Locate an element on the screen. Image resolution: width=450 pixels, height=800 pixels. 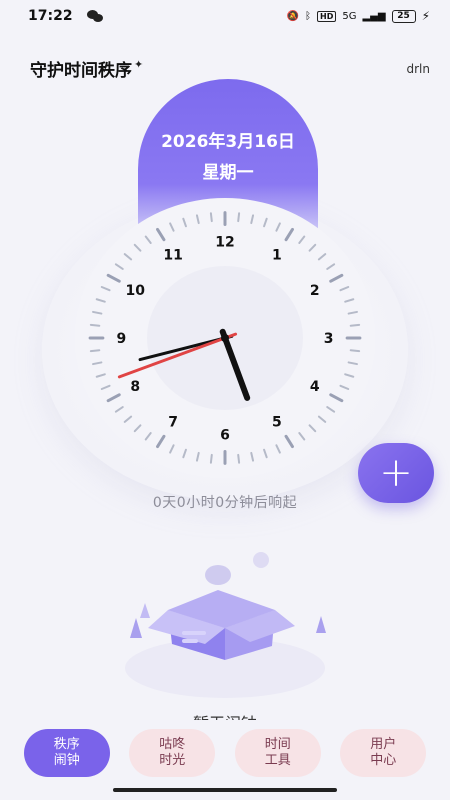
clock-number: 10 is located at coordinates (135, 291).